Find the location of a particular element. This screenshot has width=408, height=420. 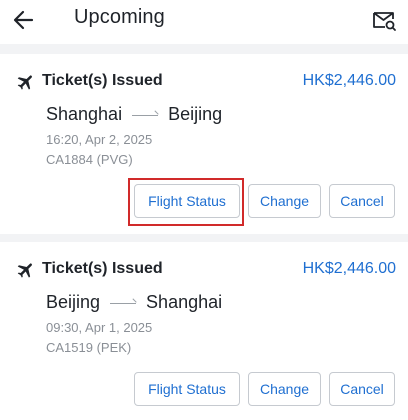

flight-number: CA1519 (PEK) is located at coordinates (89, 347).